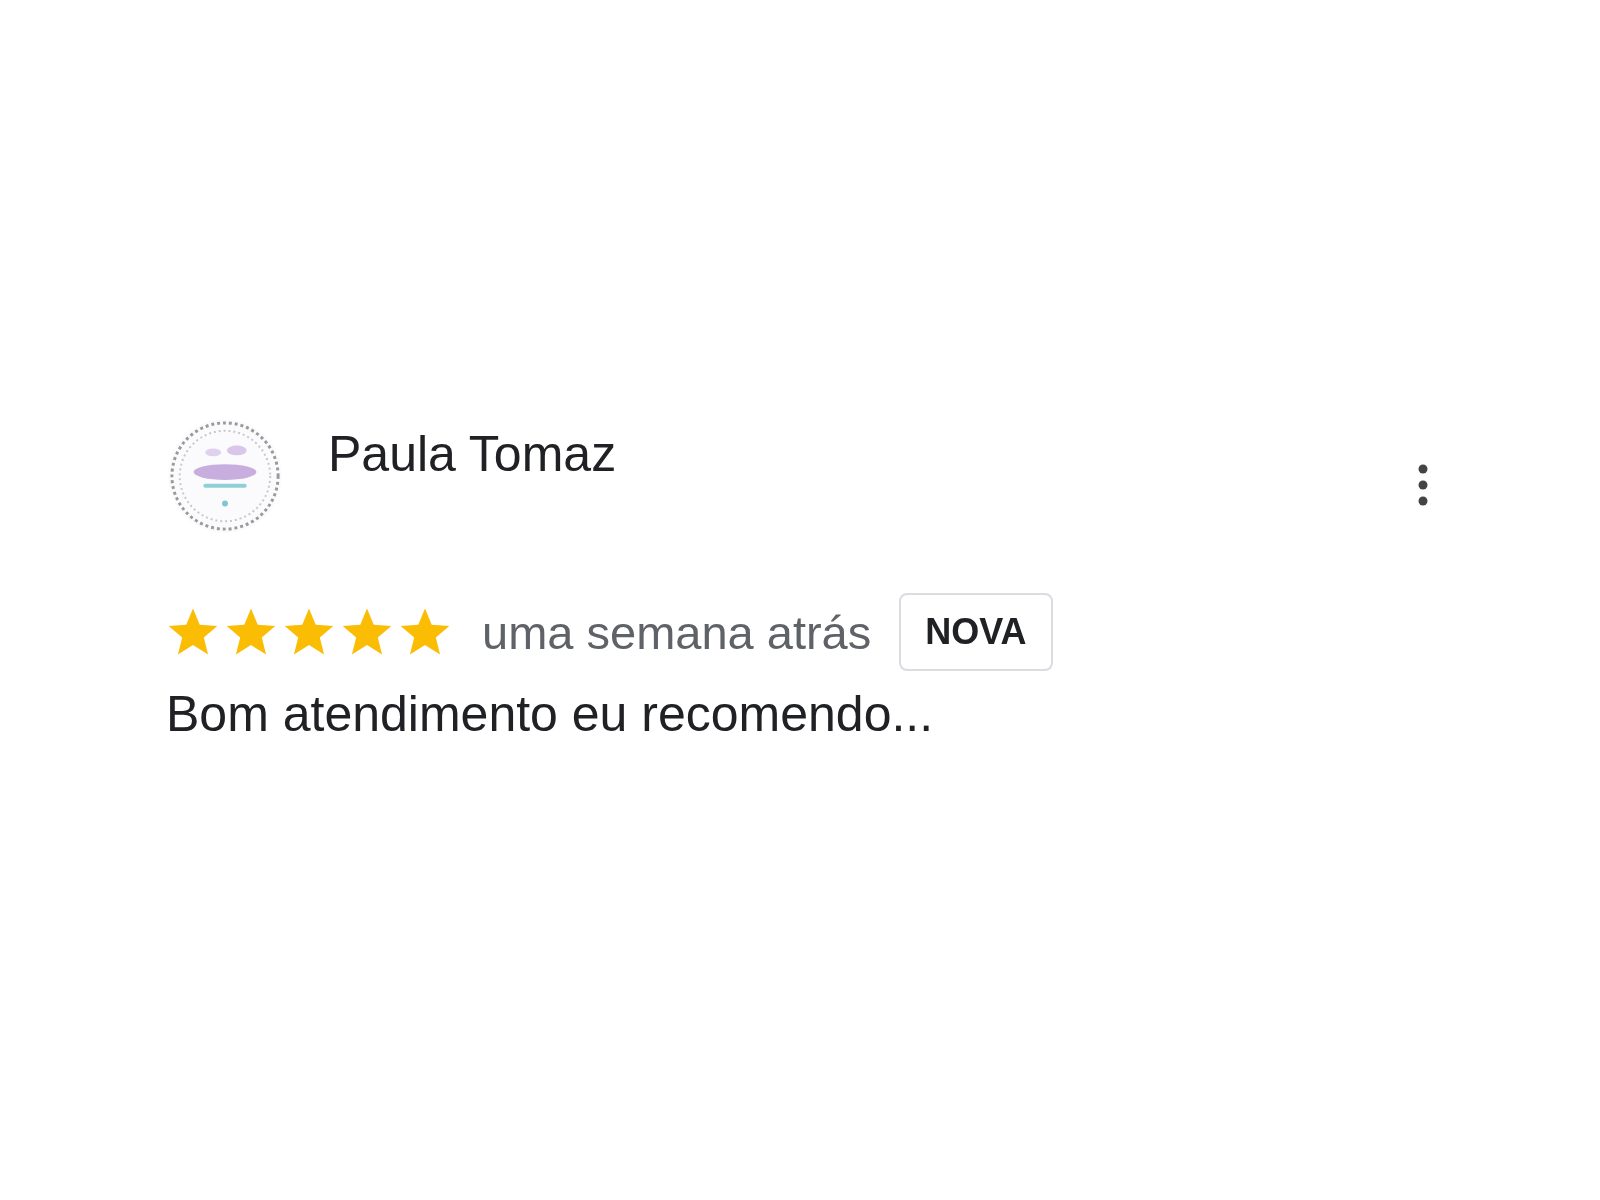 Image resolution: width=1600 pixels, height=1200 pixels. Describe the element at coordinates (976, 632) in the screenshot. I see `new-badge: NOVA` at that location.